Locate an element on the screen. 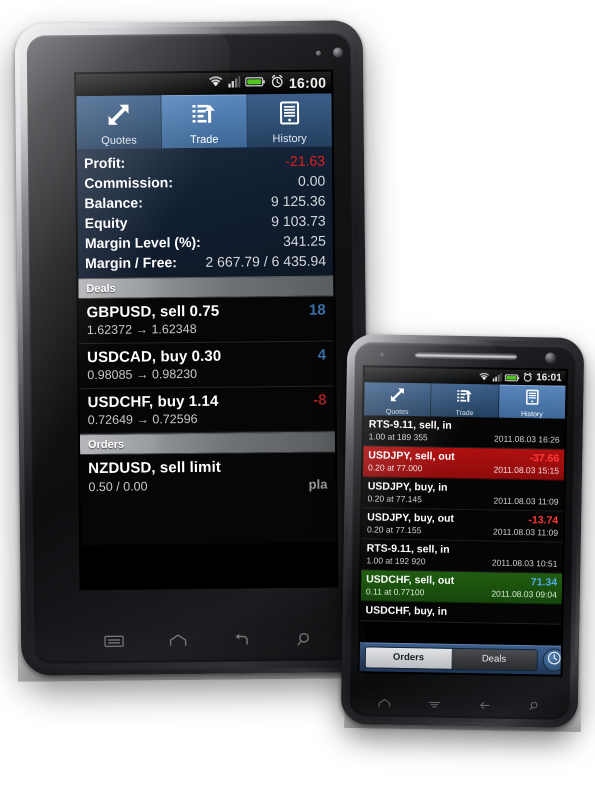  tablet-status-bar: 16:00 is located at coordinates (204, 84).